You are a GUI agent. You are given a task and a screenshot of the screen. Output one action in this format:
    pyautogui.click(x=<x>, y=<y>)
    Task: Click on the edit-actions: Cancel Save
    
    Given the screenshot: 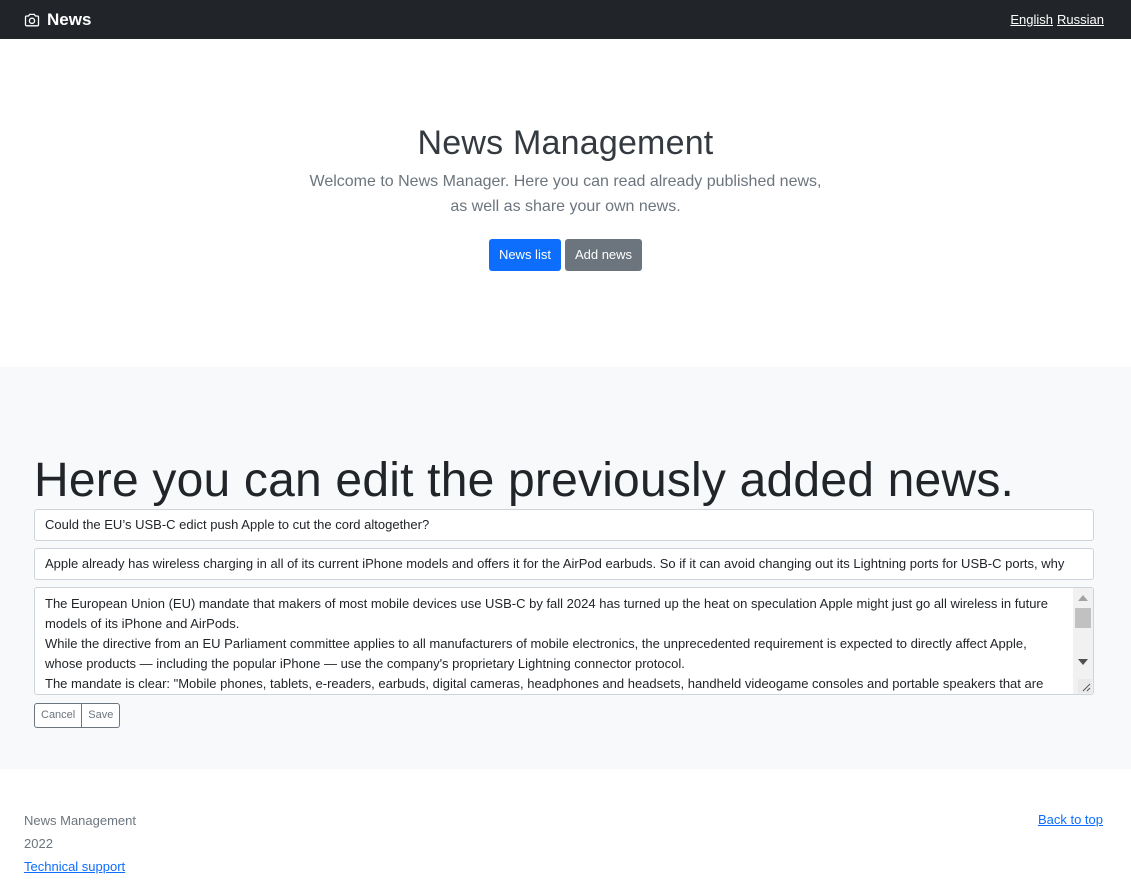 What is the action you would take?
    pyautogui.click(x=77, y=715)
    